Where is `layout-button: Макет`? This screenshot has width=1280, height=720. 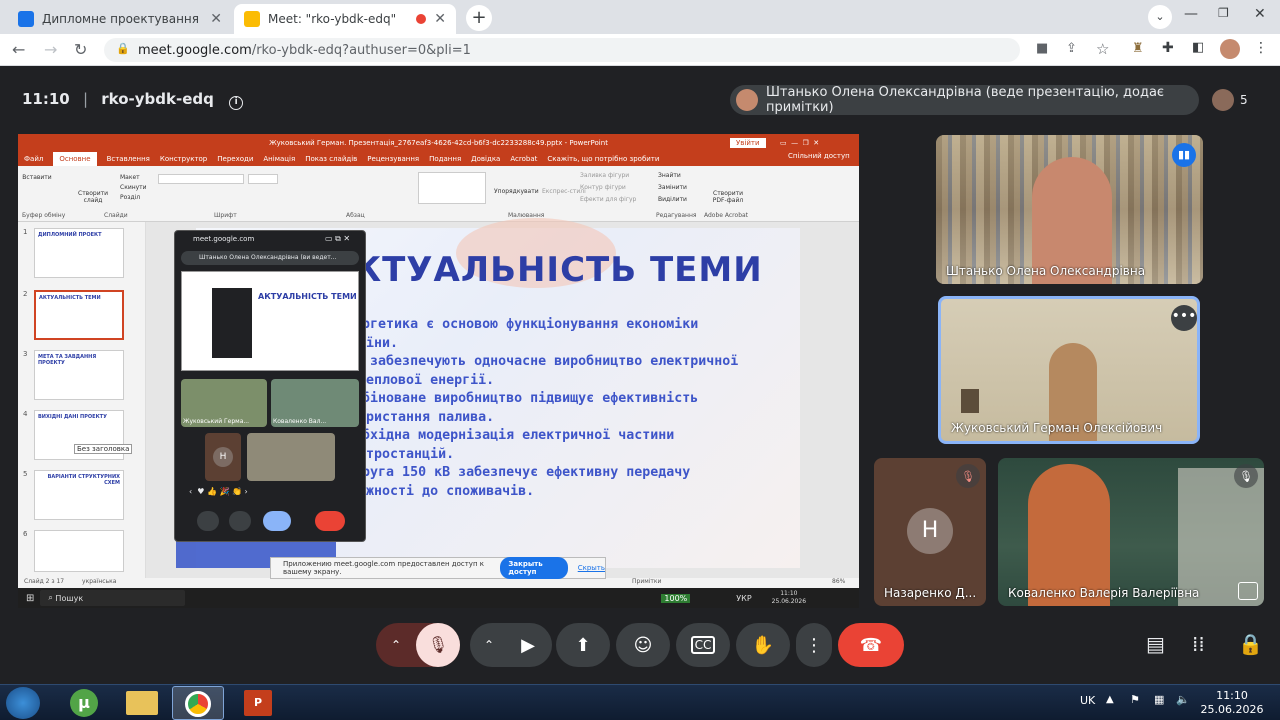 layout-button: Макет is located at coordinates (130, 177).